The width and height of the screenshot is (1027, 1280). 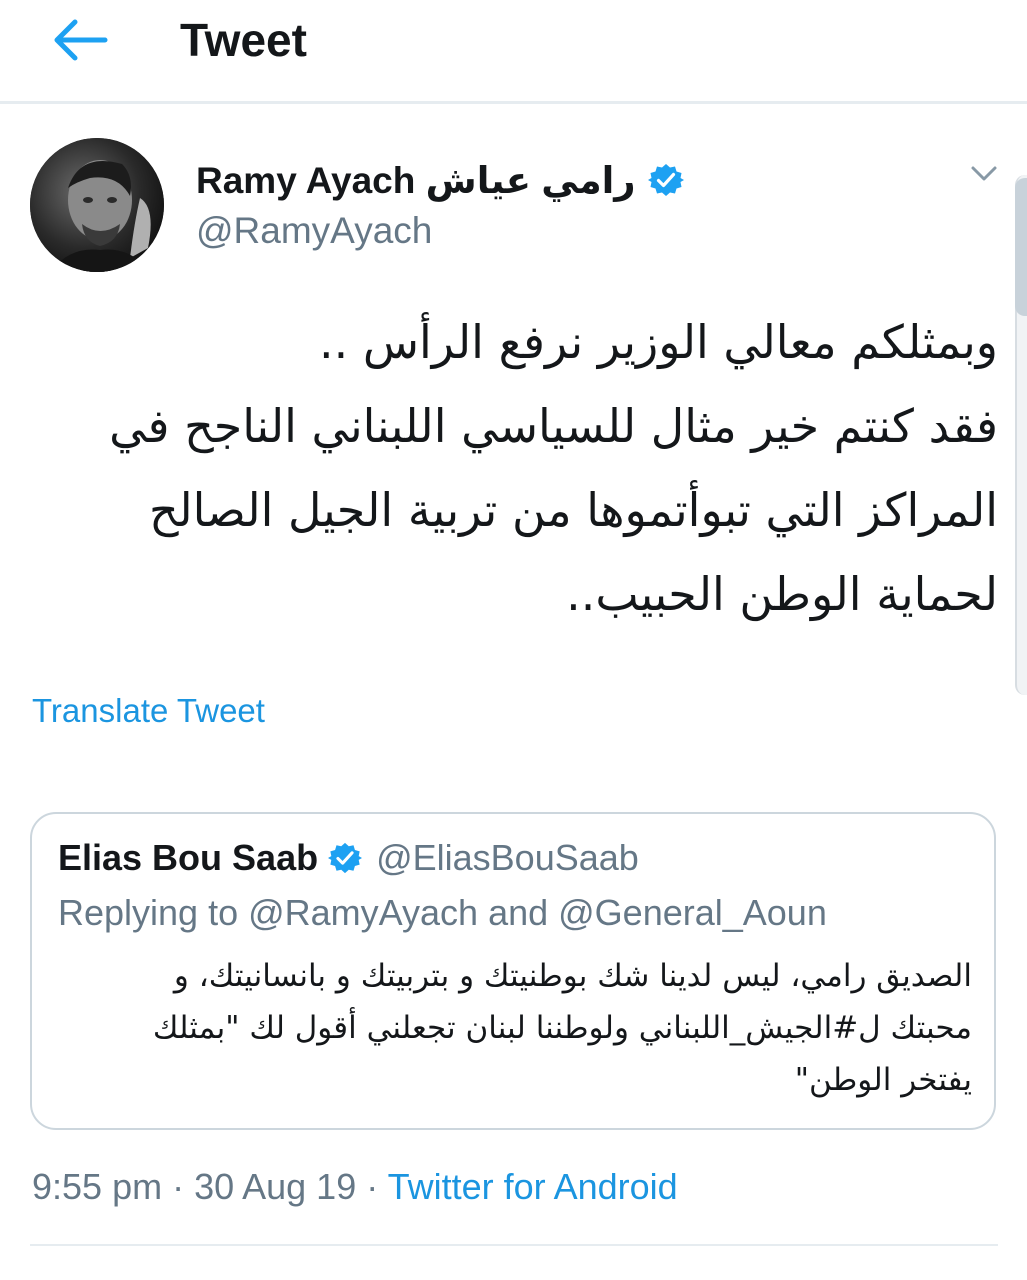 What do you see at coordinates (514, 1245) in the screenshot?
I see `divider` at bounding box center [514, 1245].